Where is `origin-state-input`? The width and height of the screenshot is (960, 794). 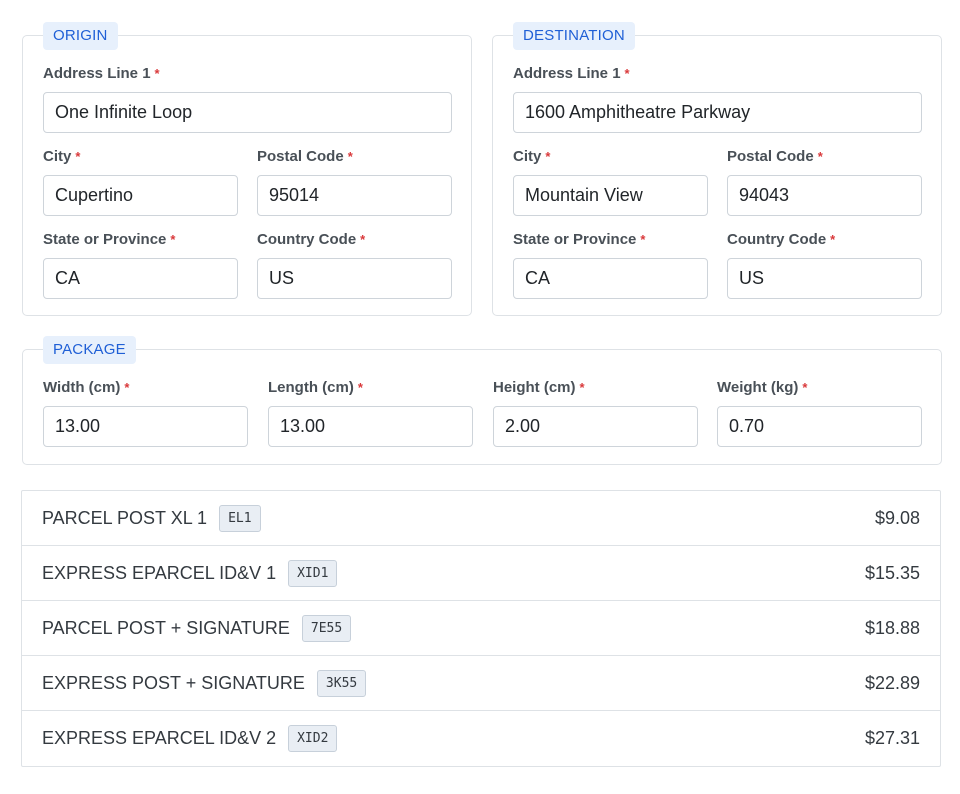
origin-state-input is located at coordinates (140, 278).